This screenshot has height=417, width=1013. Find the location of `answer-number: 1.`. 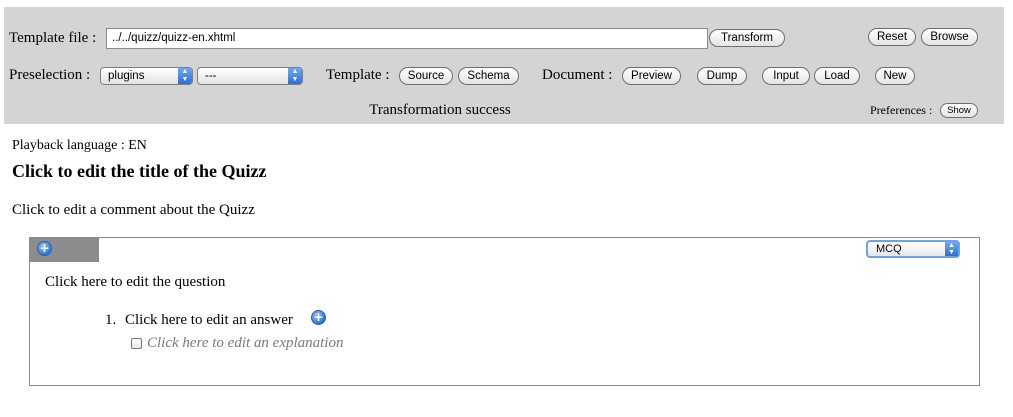

answer-number: 1. is located at coordinates (111, 320).